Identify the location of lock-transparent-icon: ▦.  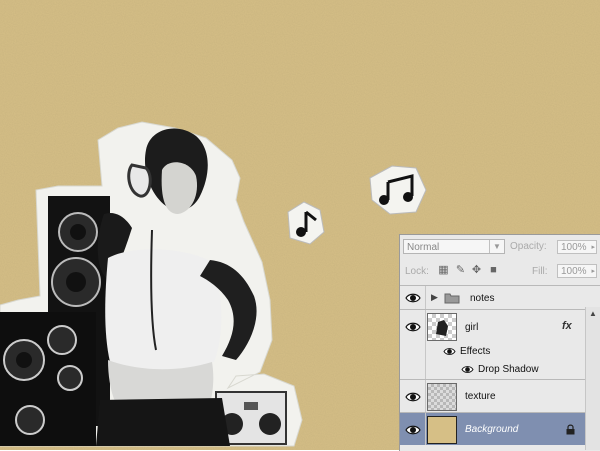
(443, 270).